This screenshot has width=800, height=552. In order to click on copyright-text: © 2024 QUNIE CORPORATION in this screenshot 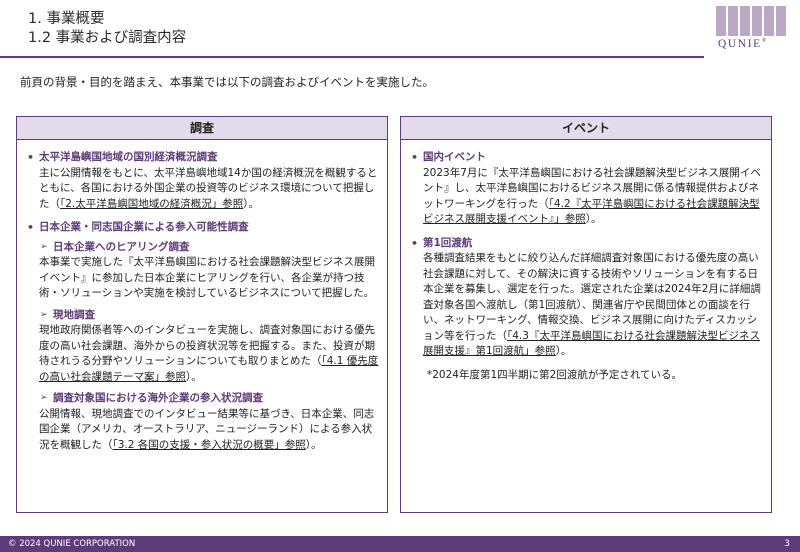, I will do `click(72, 544)`.